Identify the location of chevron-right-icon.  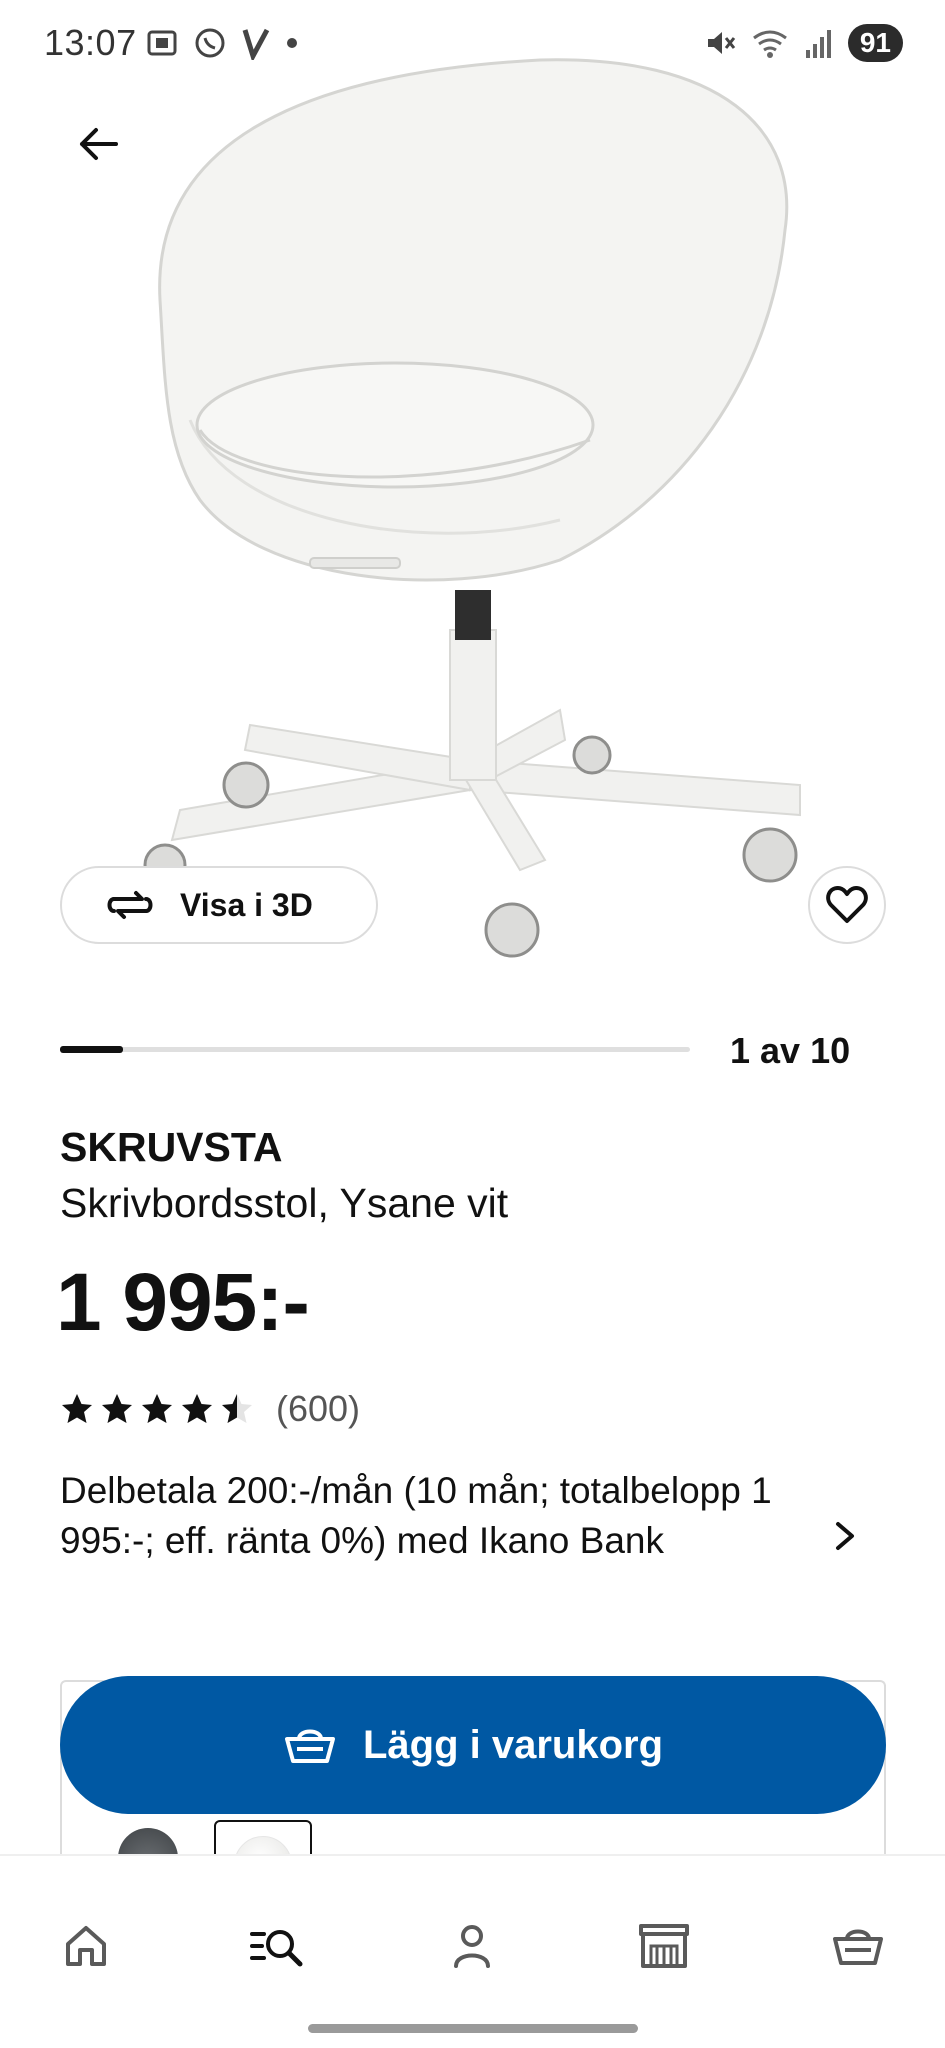
(845, 1536).